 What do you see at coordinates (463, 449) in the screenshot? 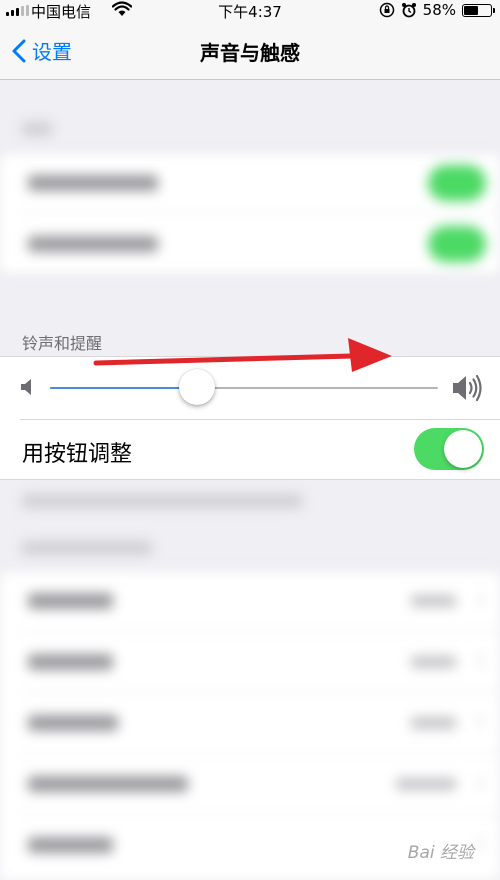
I see `switch-knob` at bounding box center [463, 449].